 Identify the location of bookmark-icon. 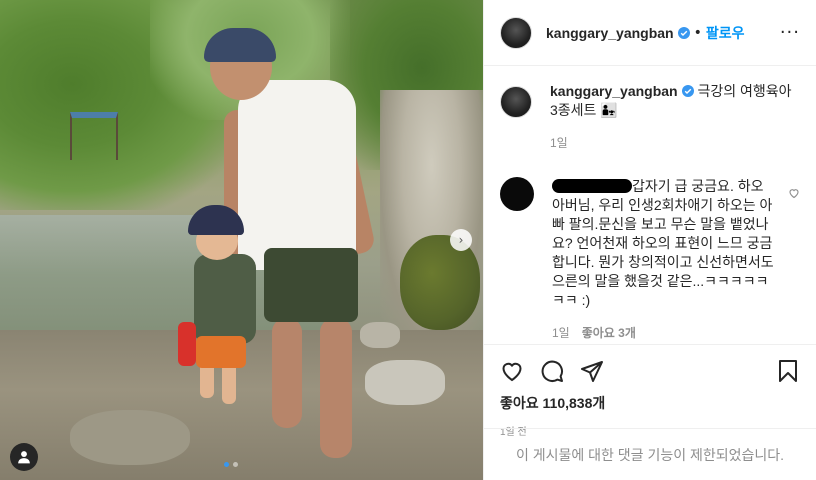
(788, 371).